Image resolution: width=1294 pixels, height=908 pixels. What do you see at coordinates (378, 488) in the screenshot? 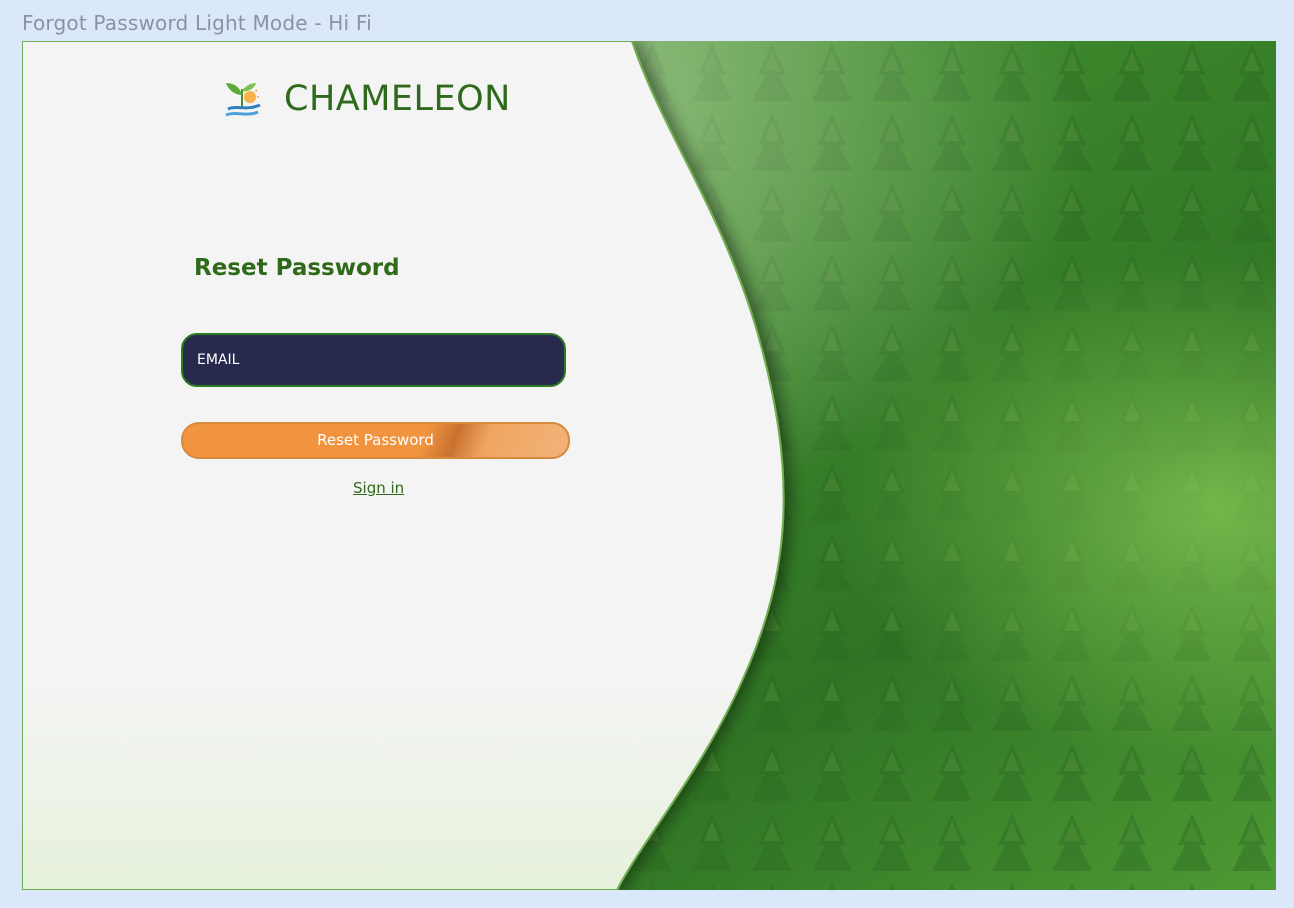
I see `sign-in-link: Sign in` at bounding box center [378, 488].